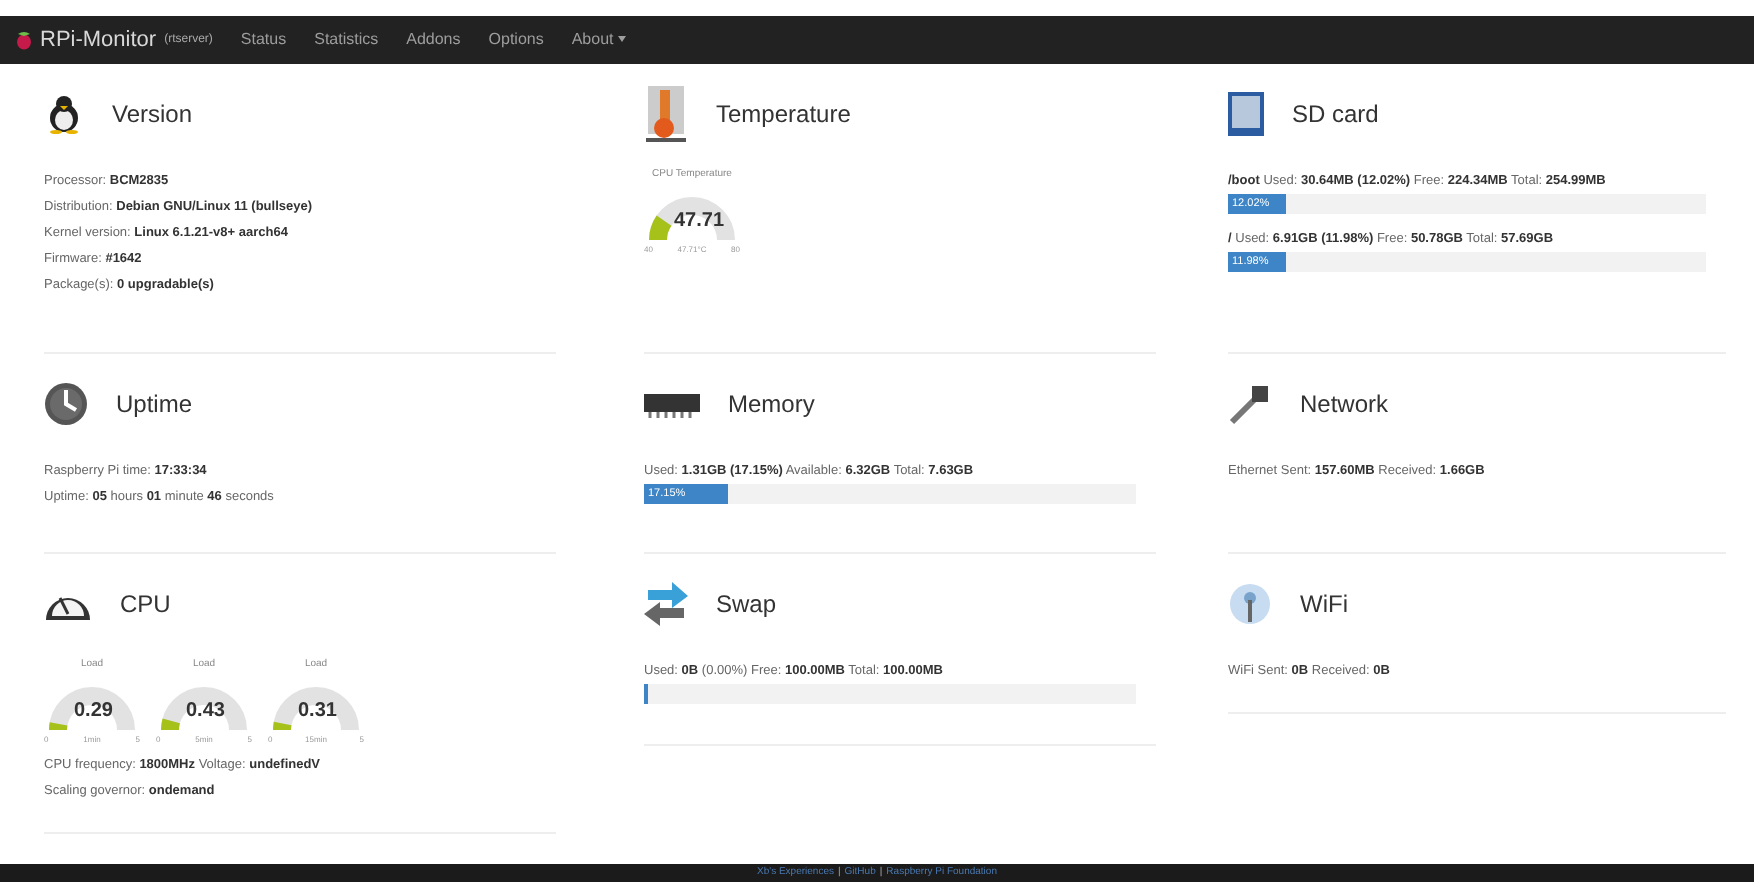  What do you see at coordinates (98, 40) in the screenshot?
I see `brand-link: RPi-Monitor` at bounding box center [98, 40].